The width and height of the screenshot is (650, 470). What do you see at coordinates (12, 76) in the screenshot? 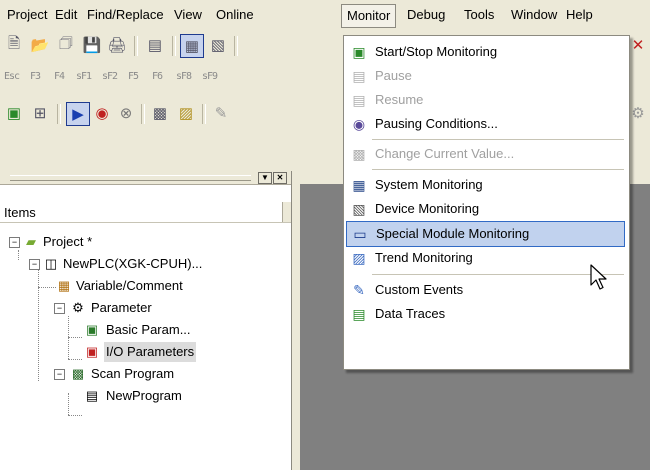
I see `fkey-esc: Esc` at bounding box center [12, 76].